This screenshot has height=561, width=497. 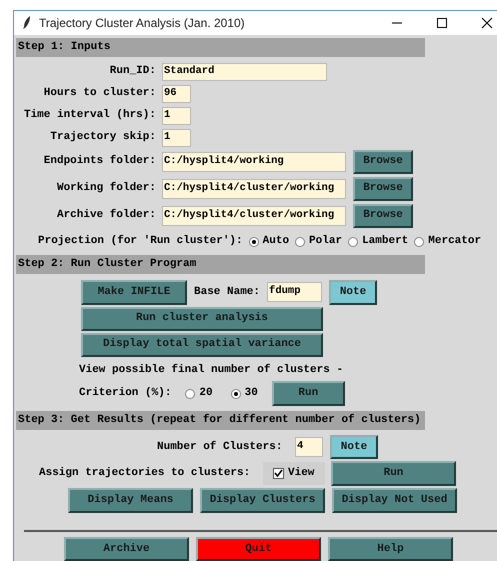 I want to click on field-label: Hours to cluster:, so click(x=99, y=94).